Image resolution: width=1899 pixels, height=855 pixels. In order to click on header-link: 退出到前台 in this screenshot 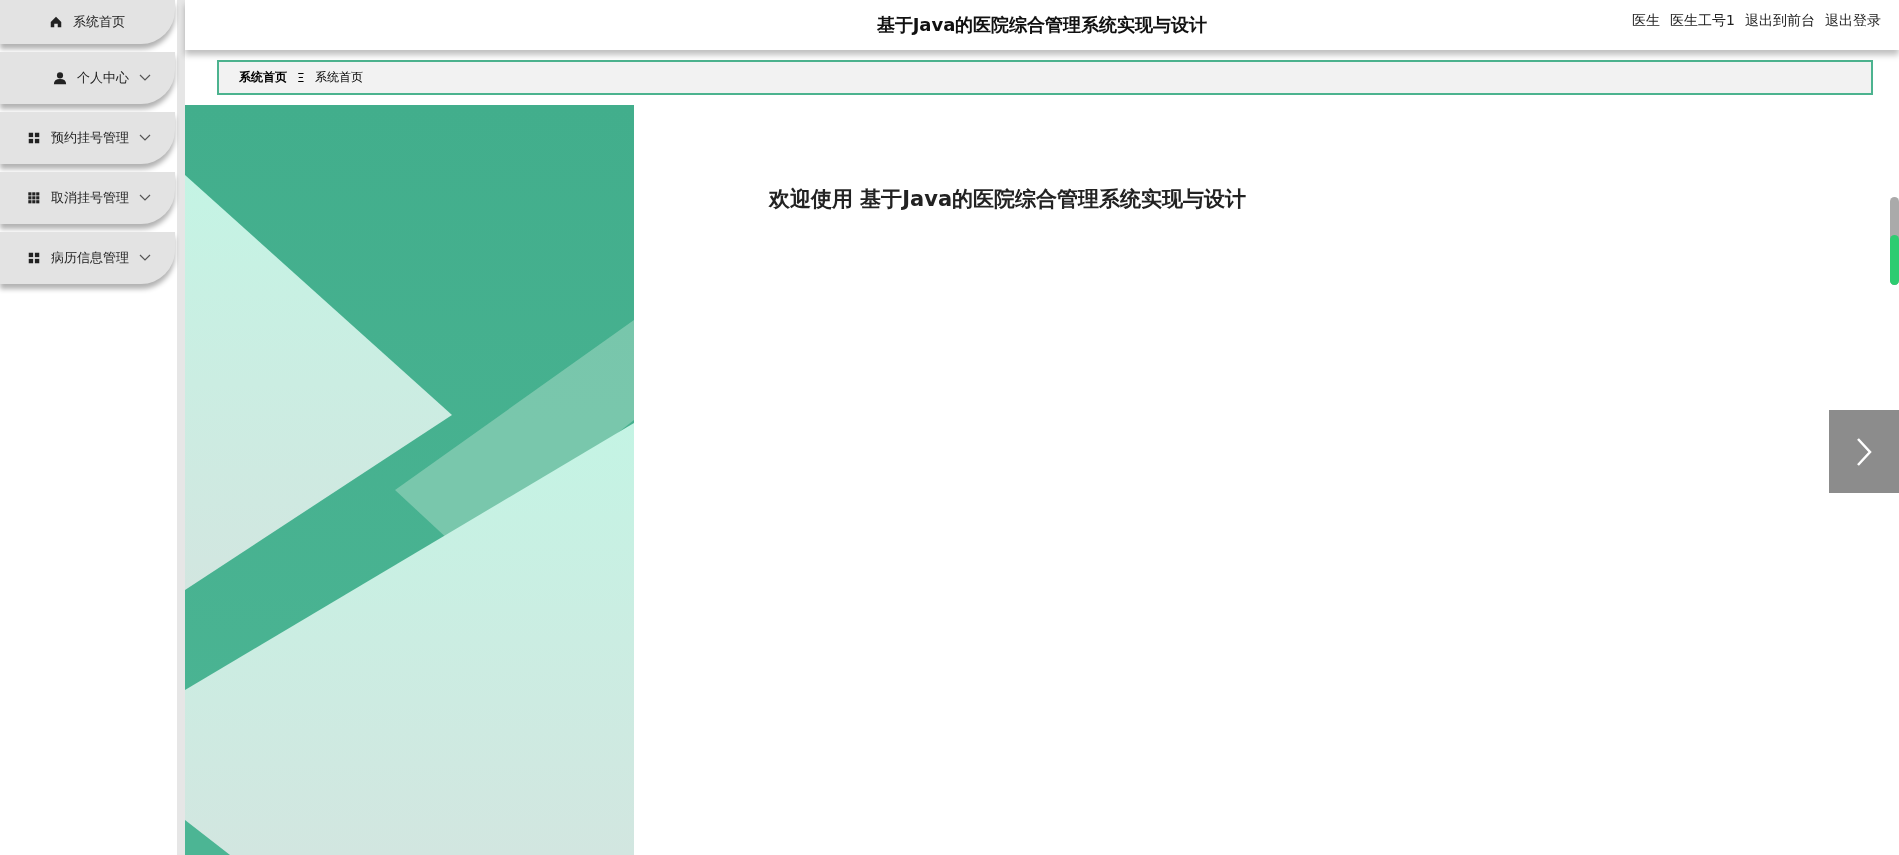, I will do `click(1780, 21)`.